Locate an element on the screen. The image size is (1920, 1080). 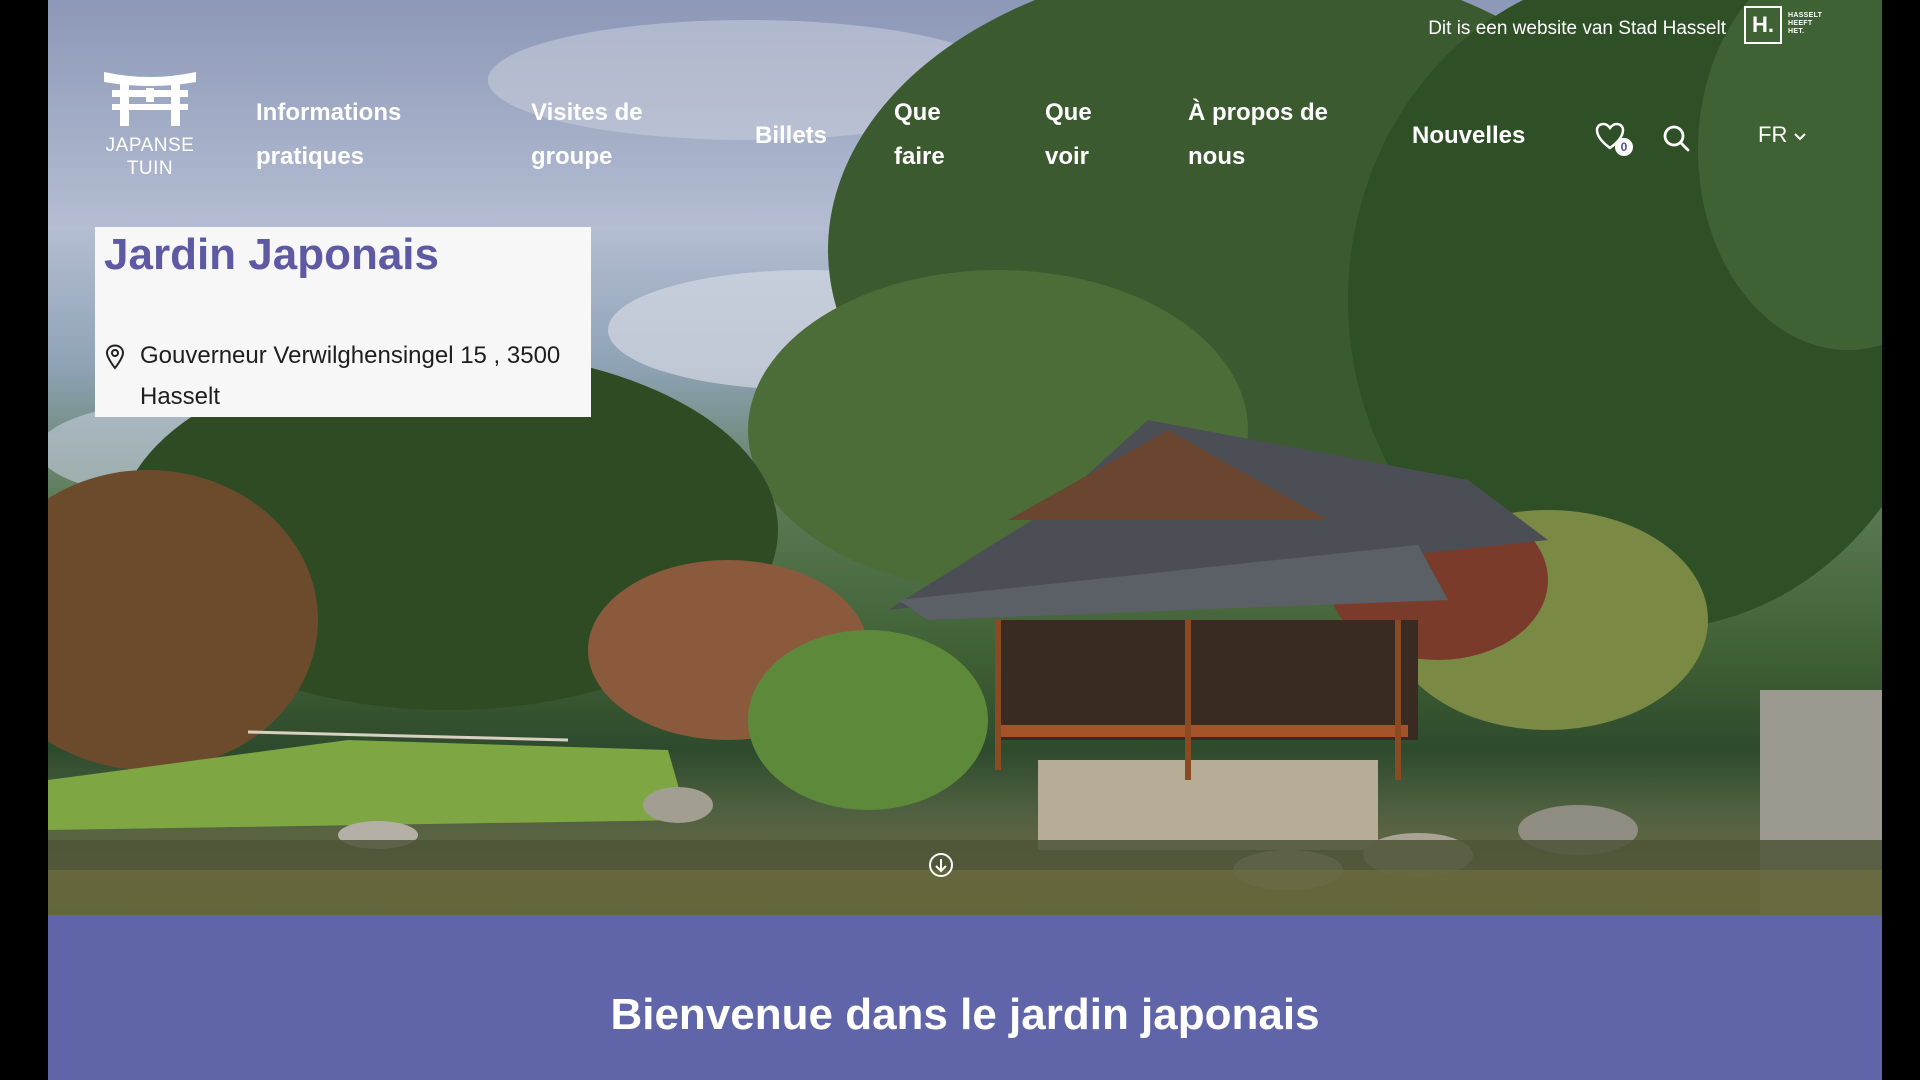
nav-label-line-2: nous is located at coordinates (1217, 156).